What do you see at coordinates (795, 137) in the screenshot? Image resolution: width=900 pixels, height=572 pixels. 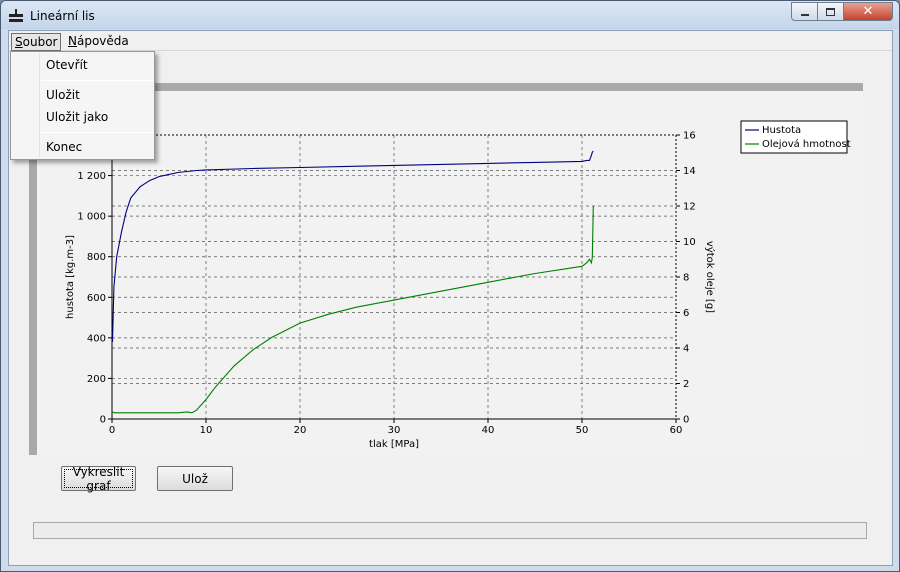 I see `chart-legend: Hustota Olejová hmotnost` at bounding box center [795, 137].